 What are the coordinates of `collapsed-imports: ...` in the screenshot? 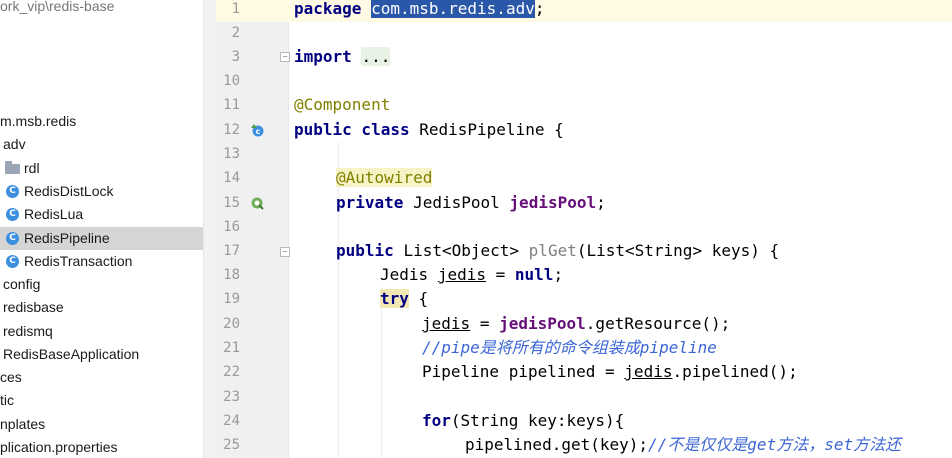 It's located at (376, 56).